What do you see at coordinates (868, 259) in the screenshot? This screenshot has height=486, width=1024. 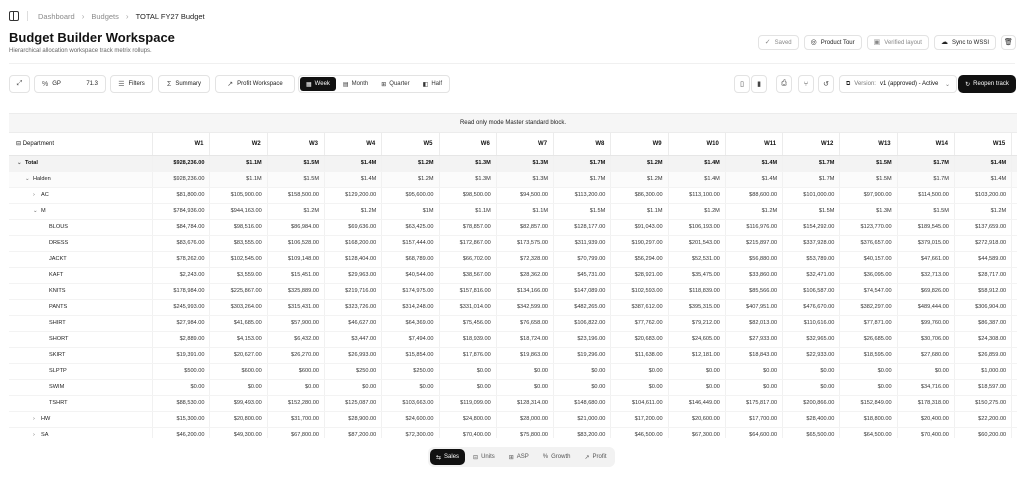 I see `value-cell: $40,157.00` at bounding box center [868, 259].